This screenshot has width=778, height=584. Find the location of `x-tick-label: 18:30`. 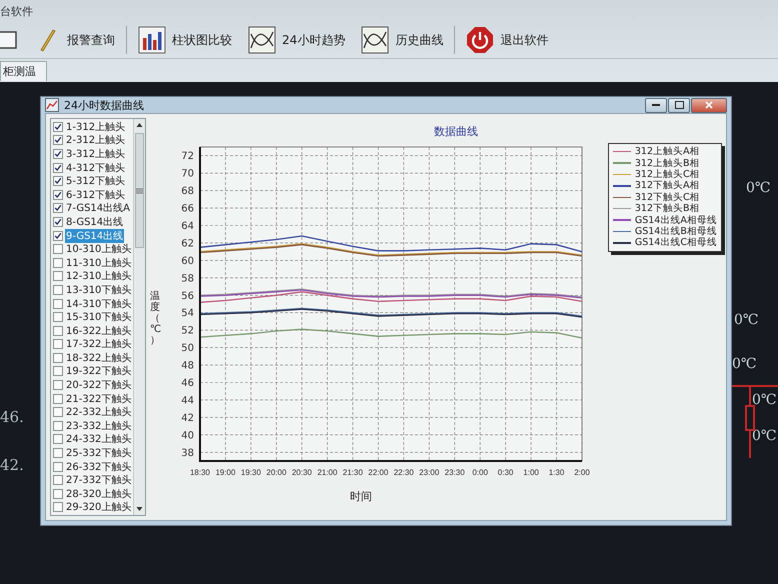

x-tick-label: 18:30 is located at coordinates (200, 472).